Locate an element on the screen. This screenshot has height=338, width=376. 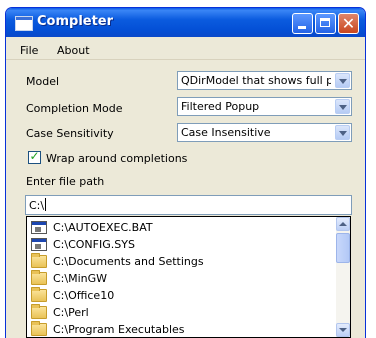
list-item: C:\Program Executables is located at coordinates (181, 329).